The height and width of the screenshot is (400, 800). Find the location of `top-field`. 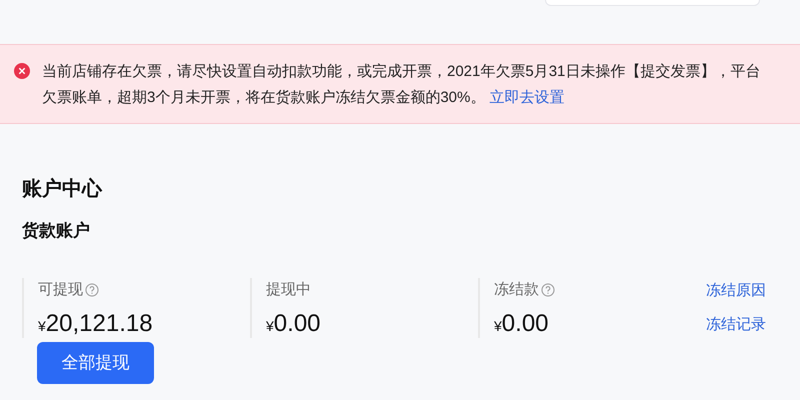

top-field is located at coordinates (652, 3).